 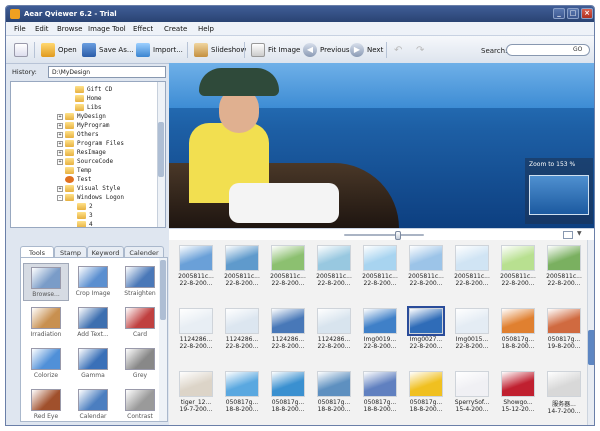 What do you see at coordinates (140, 364) in the screenshot?
I see `tool-grey: Grey` at bounding box center [140, 364].